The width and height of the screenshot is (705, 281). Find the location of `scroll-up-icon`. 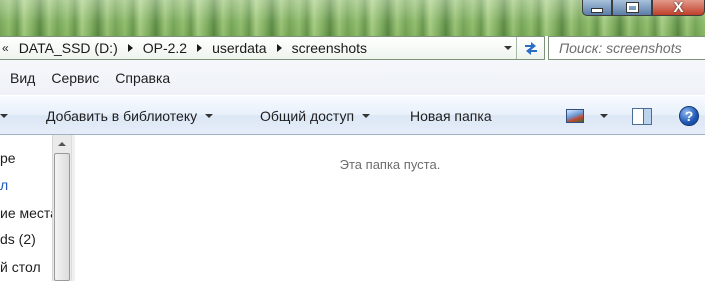

scroll-up-icon is located at coordinates (62, 143).